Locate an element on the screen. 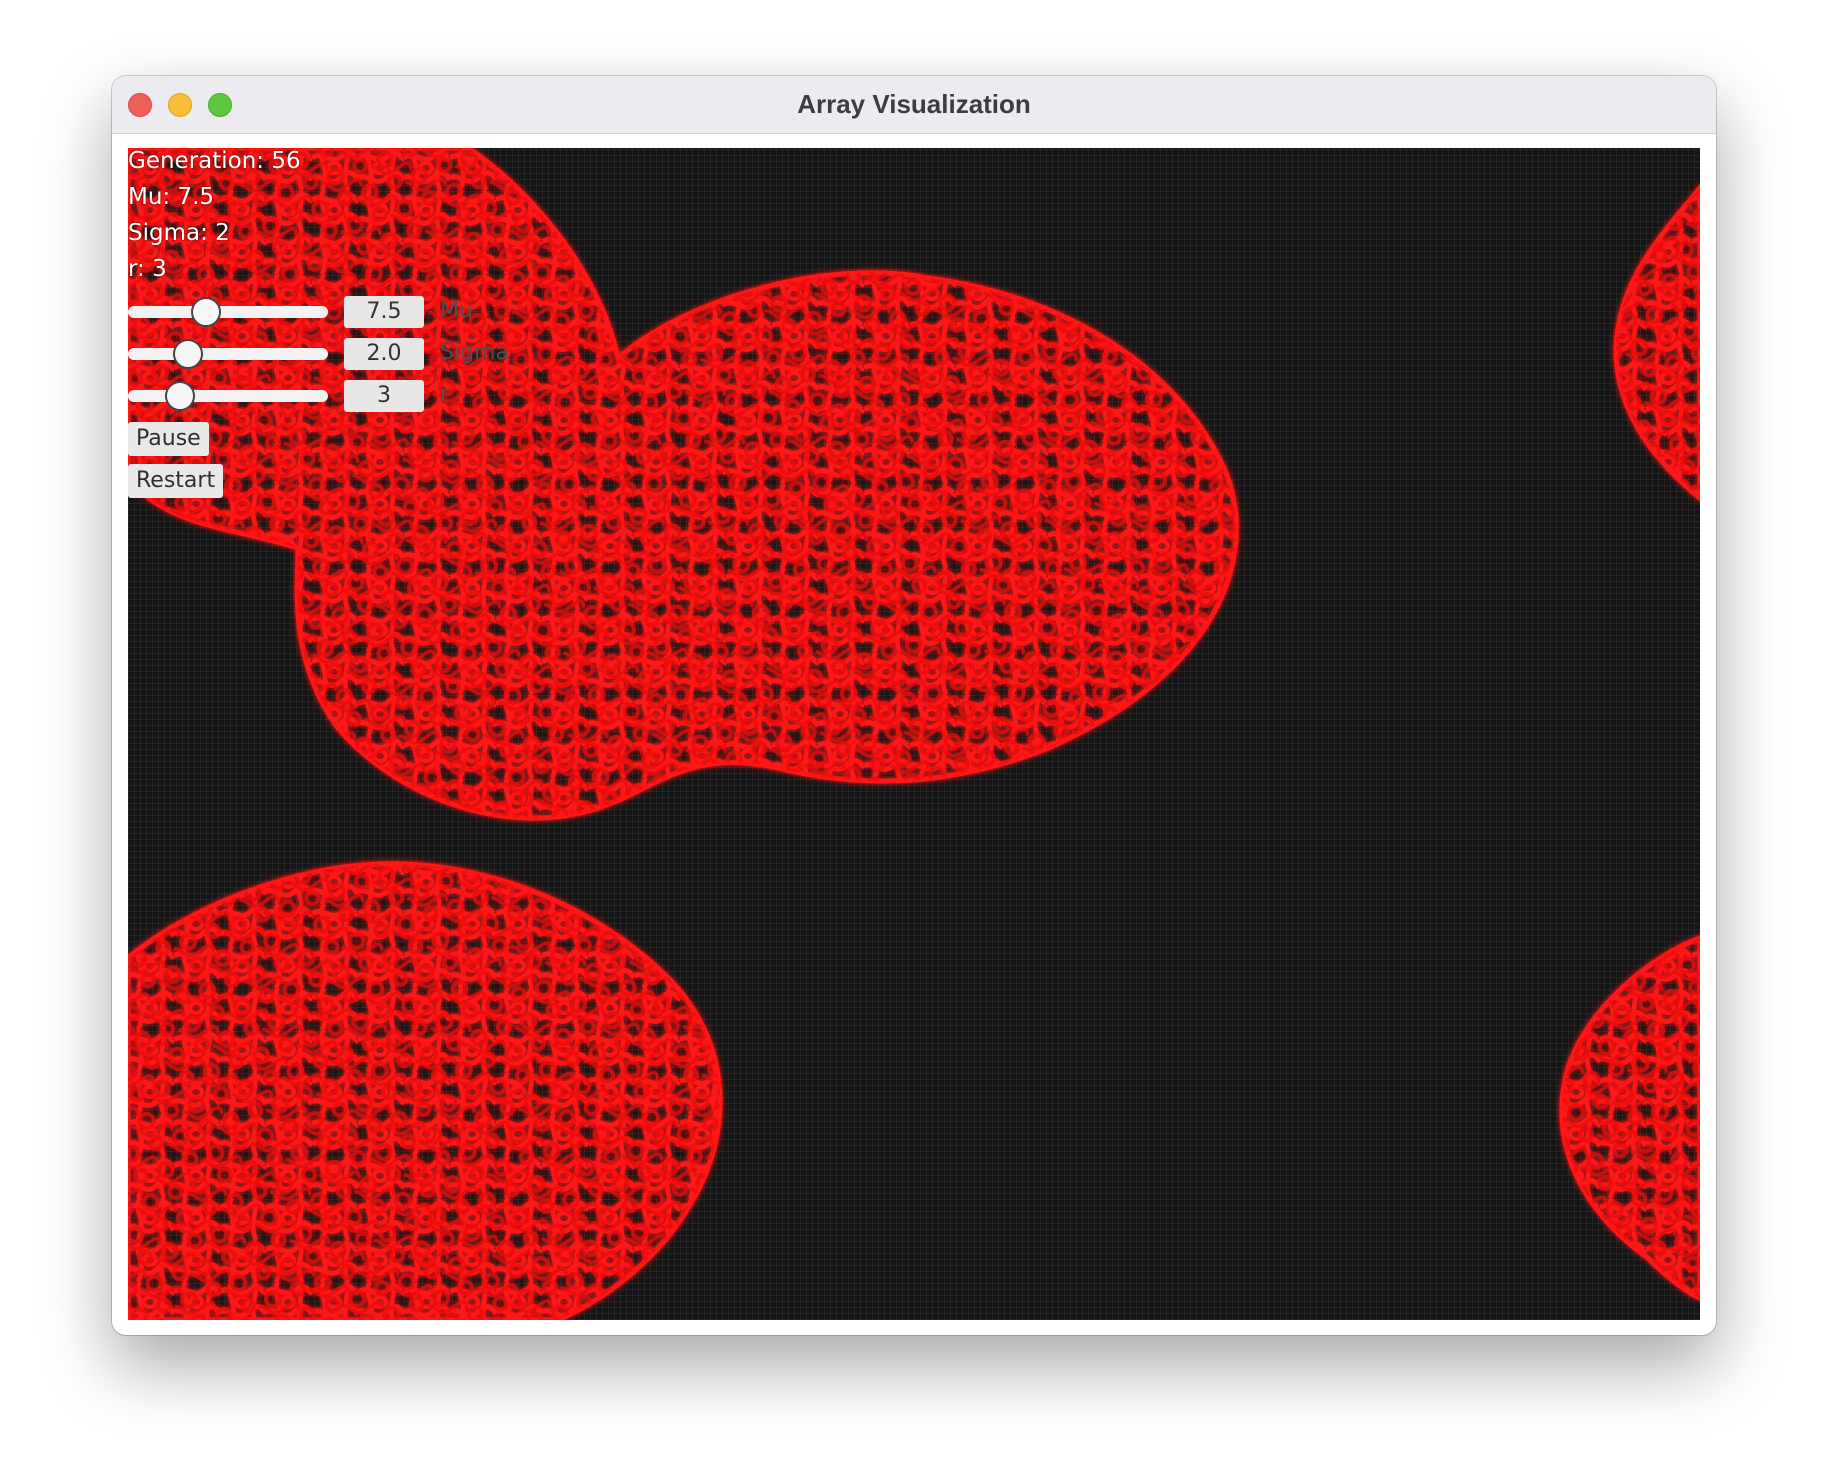  r-slider-thumb is located at coordinates (180, 396).